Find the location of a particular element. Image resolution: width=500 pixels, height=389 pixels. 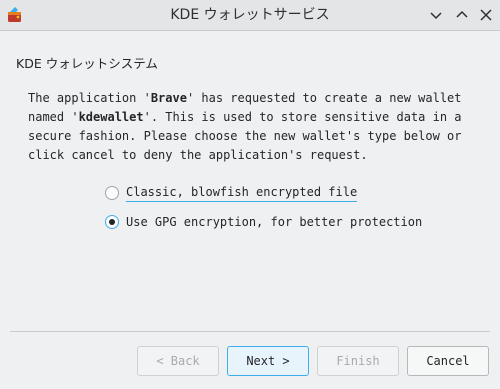

application-name: Brave is located at coordinates (168, 98).